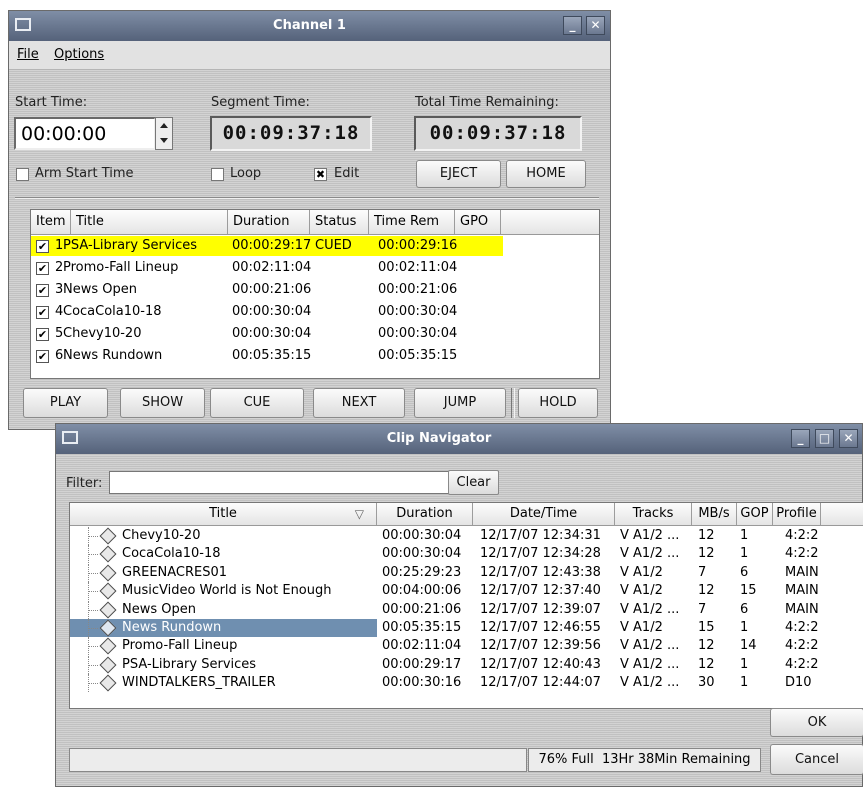 Image resolution: width=863 pixels, height=787 pixels. I want to click on col-time-rem: Time Rem, so click(412, 222).